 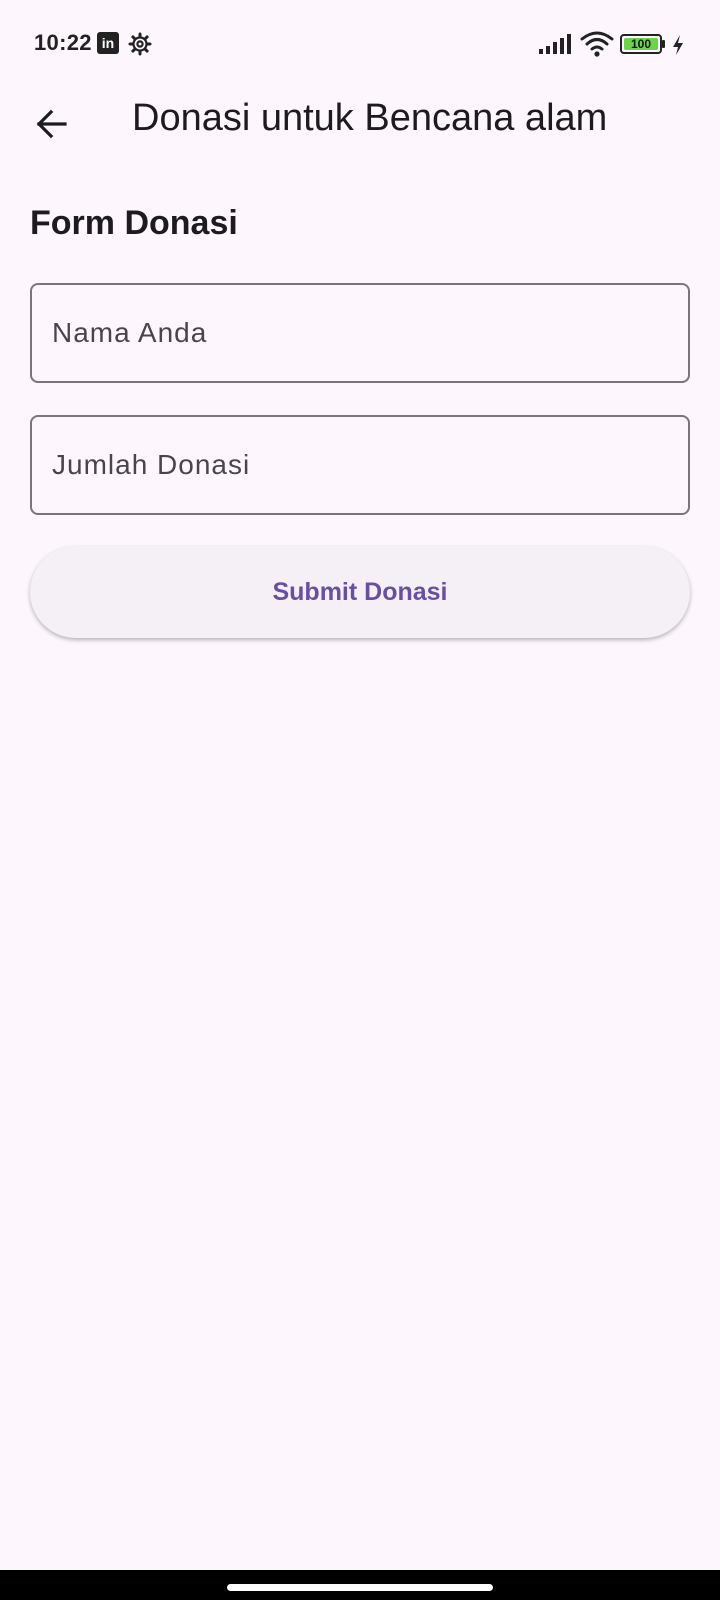 What do you see at coordinates (360, 1587) in the screenshot?
I see `home-indicator` at bounding box center [360, 1587].